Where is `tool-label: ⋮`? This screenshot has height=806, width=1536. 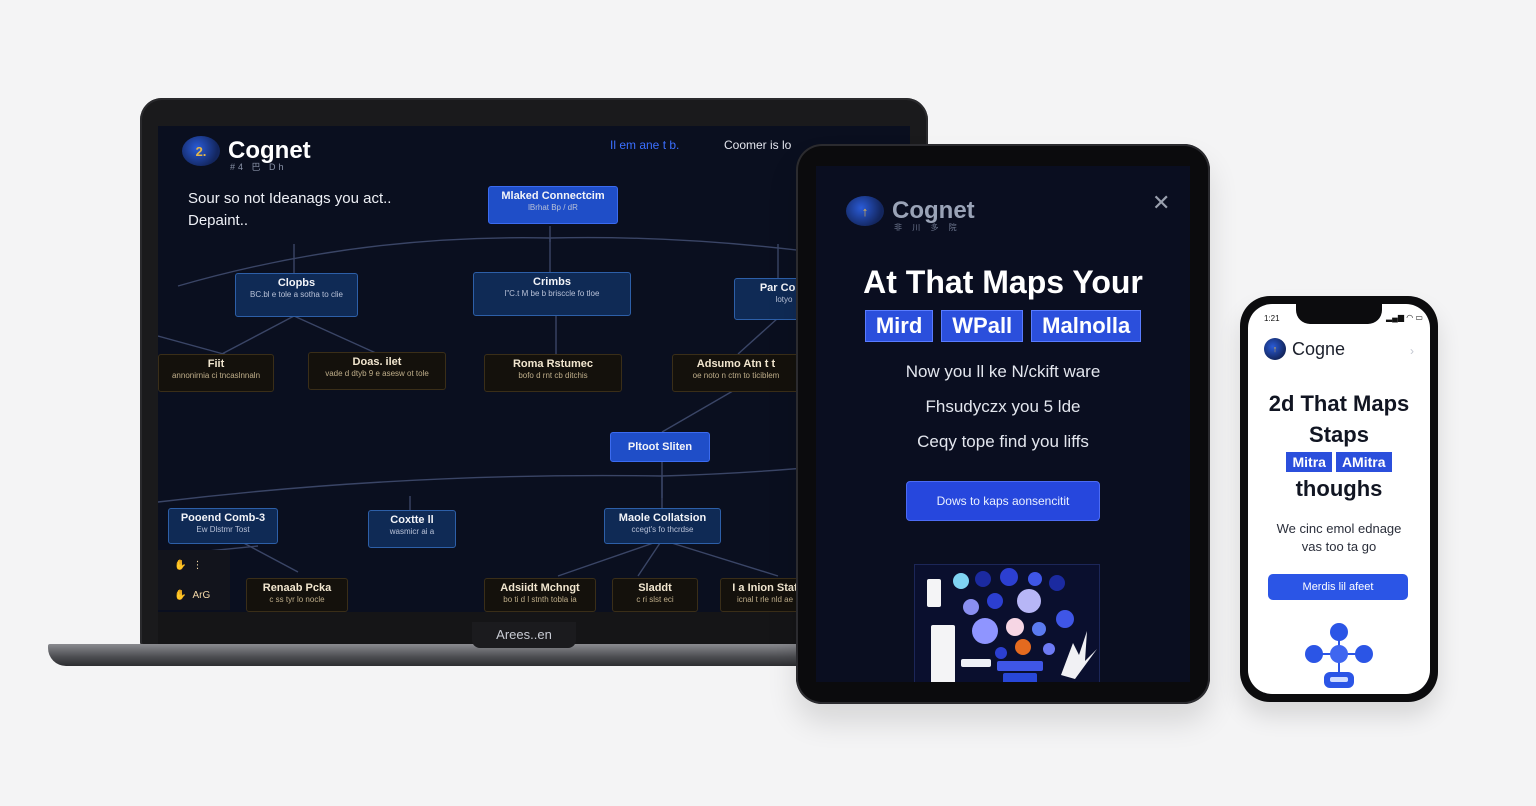
tool-label: ⋮ is located at coordinates (197, 565).